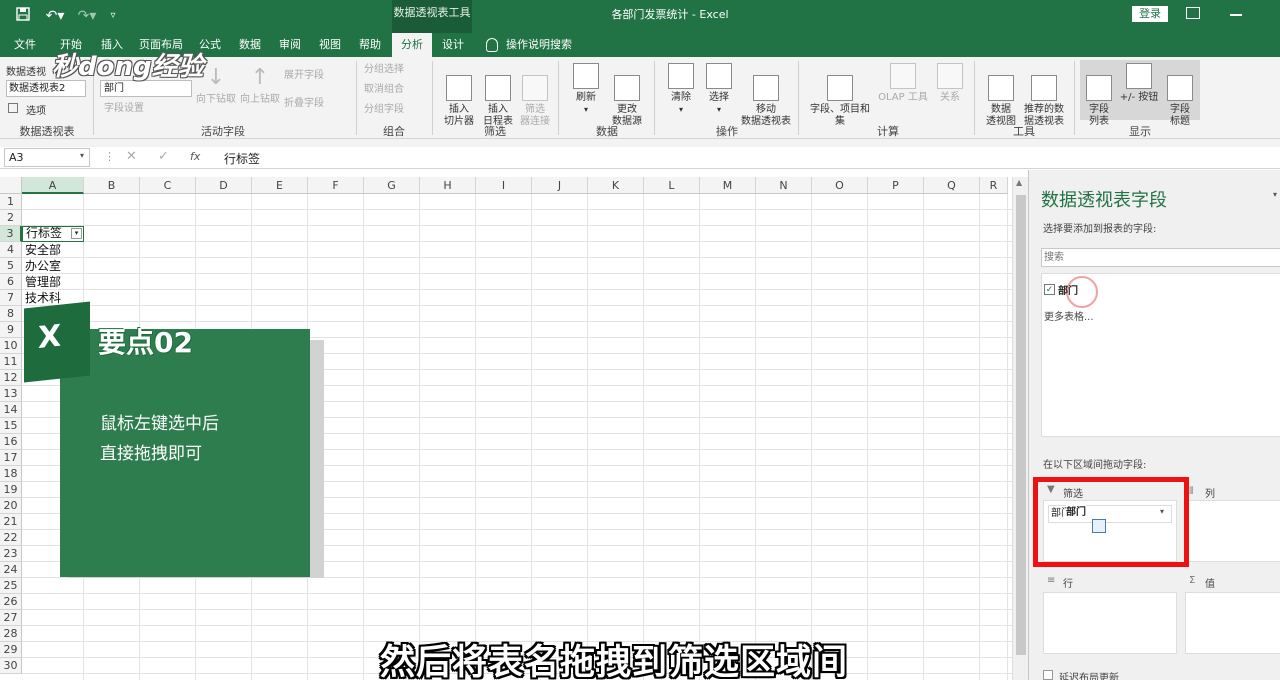 Image resolution: width=1280 pixels, height=685 pixels. Describe the element at coordinates (304, 76) in the screenshot. I see `expand-field-button: 展开字段` at that location.